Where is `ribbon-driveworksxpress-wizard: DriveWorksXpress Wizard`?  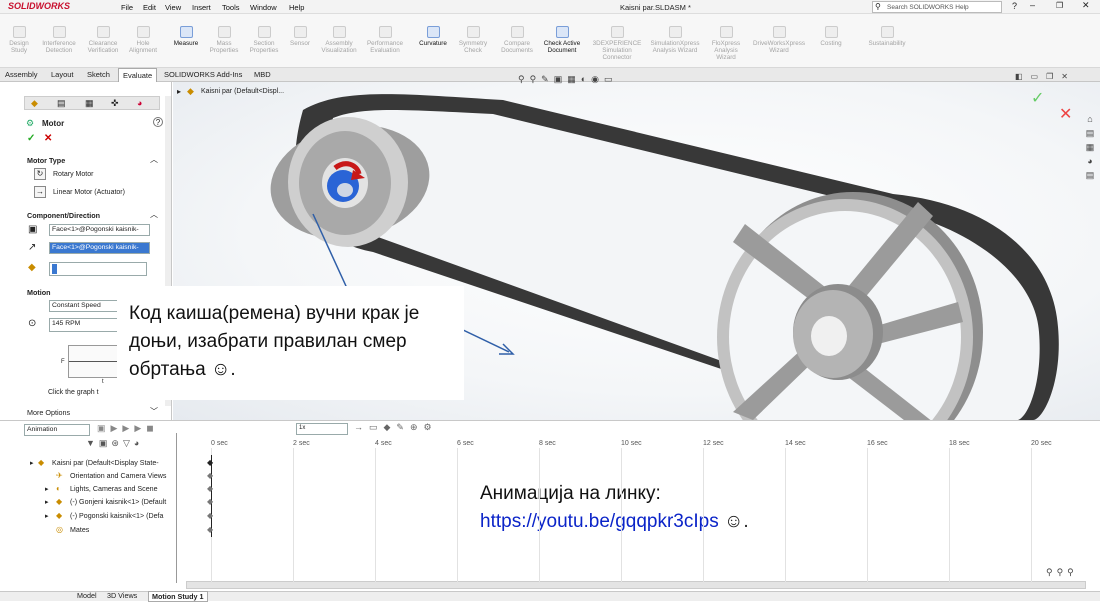
ribbon-driveworksxpress-wizard: DriveWorksXpress Wizard is located at coordinates (779, 40).